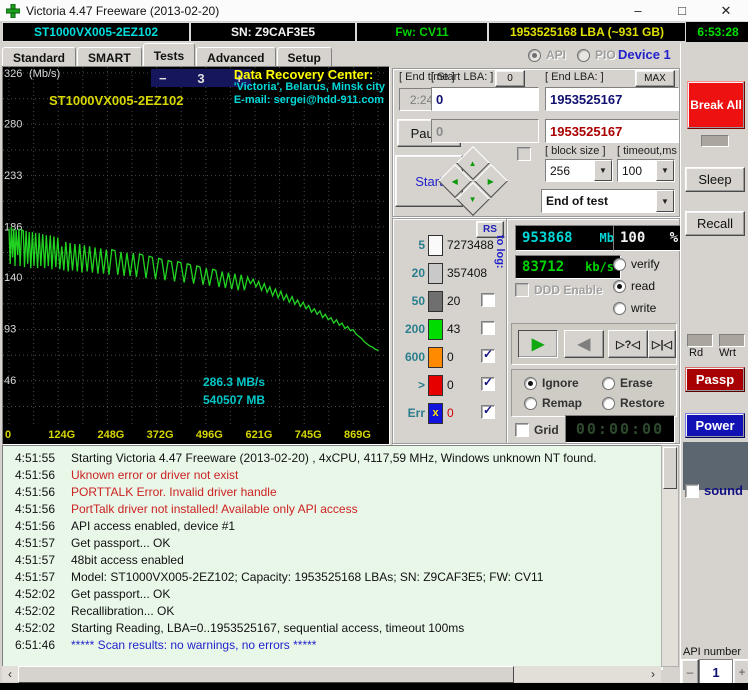  I want to click on latency-count: 7273488, so click(470, 245).